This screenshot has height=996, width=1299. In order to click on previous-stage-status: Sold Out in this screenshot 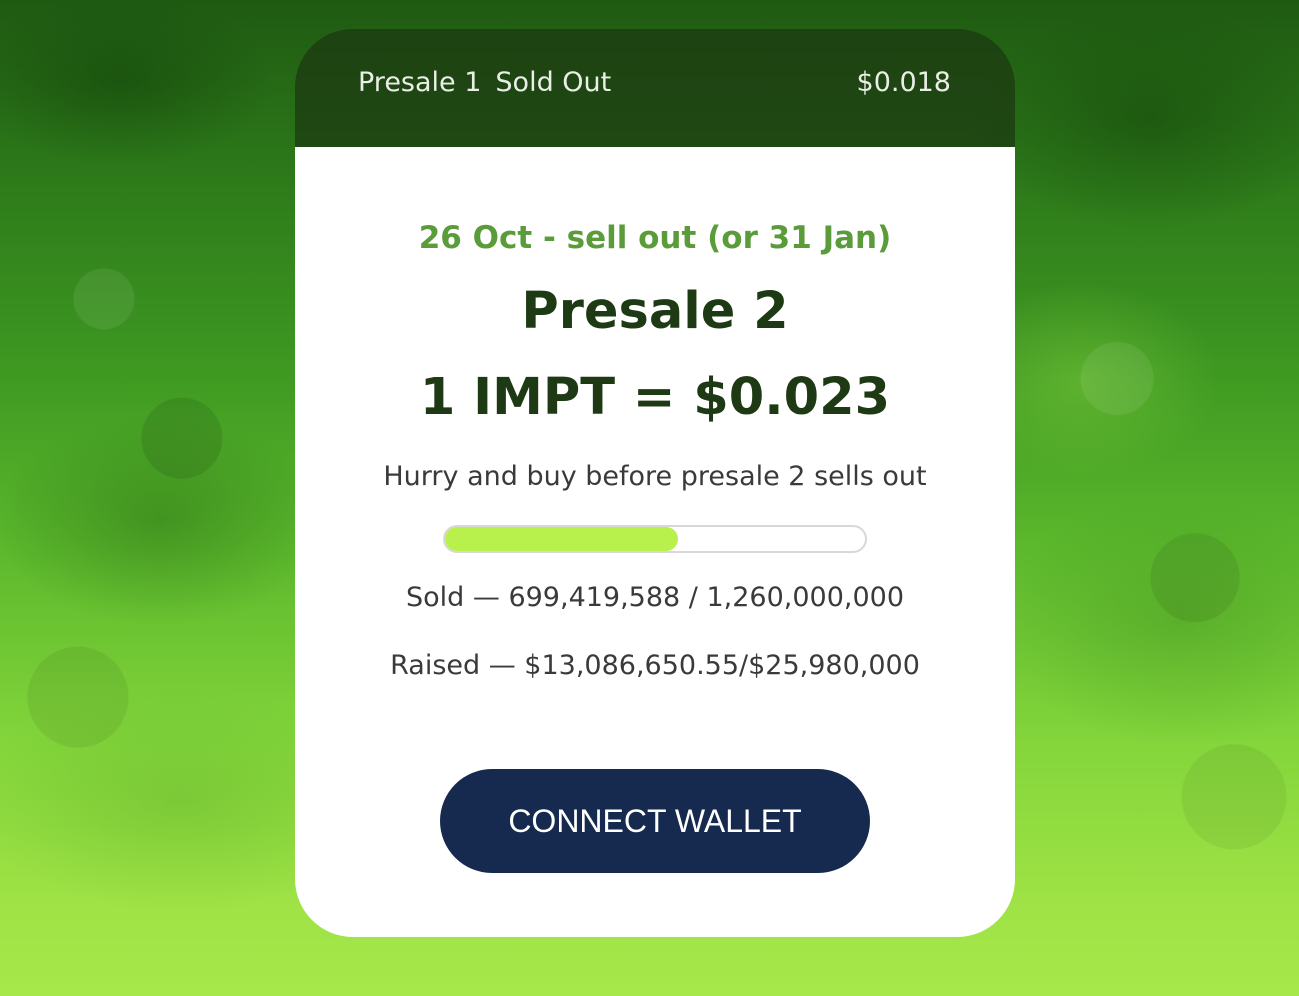, I will do `click(553, 82)`.